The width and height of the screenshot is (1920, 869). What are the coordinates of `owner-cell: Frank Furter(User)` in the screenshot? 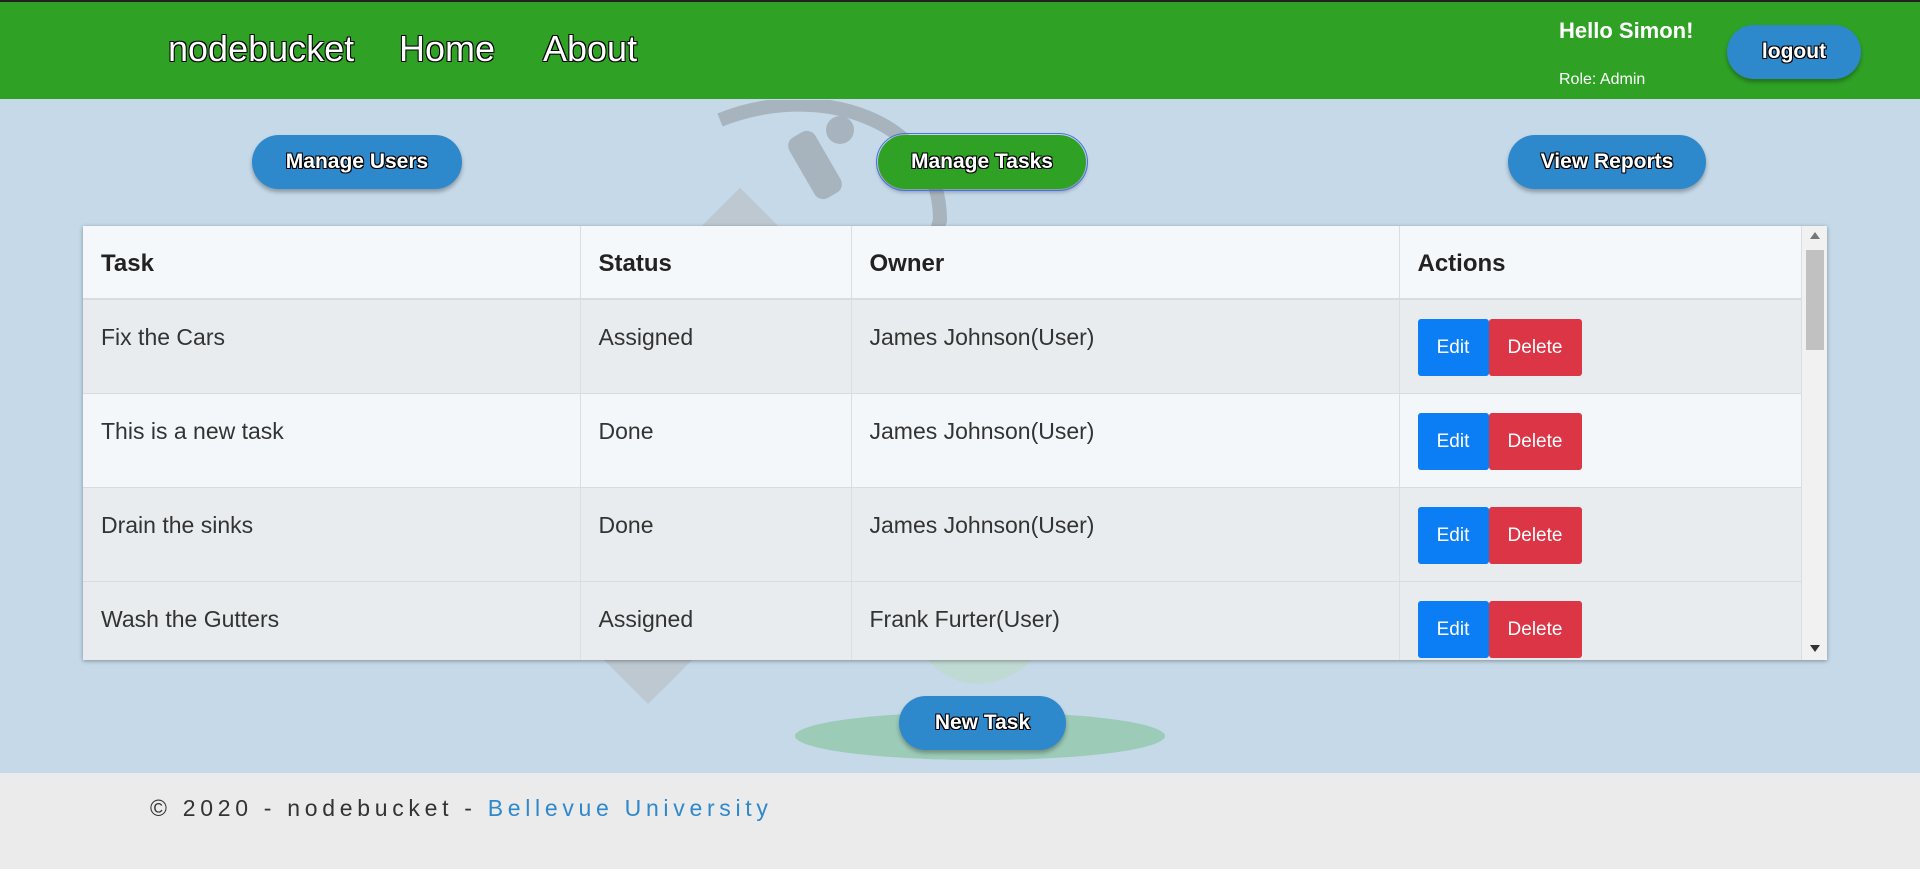 It's located at (1125, 620).